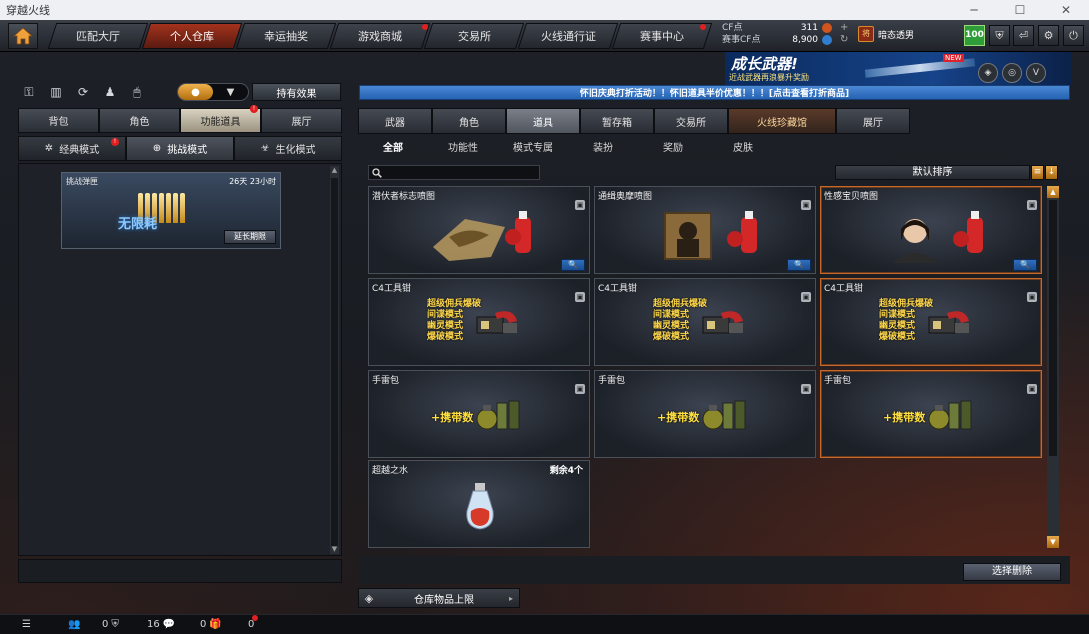  What do you see at coordinates (110, 92) in the screenshot?
I see `character-icon: ♟` at bounding box center [110, 92].